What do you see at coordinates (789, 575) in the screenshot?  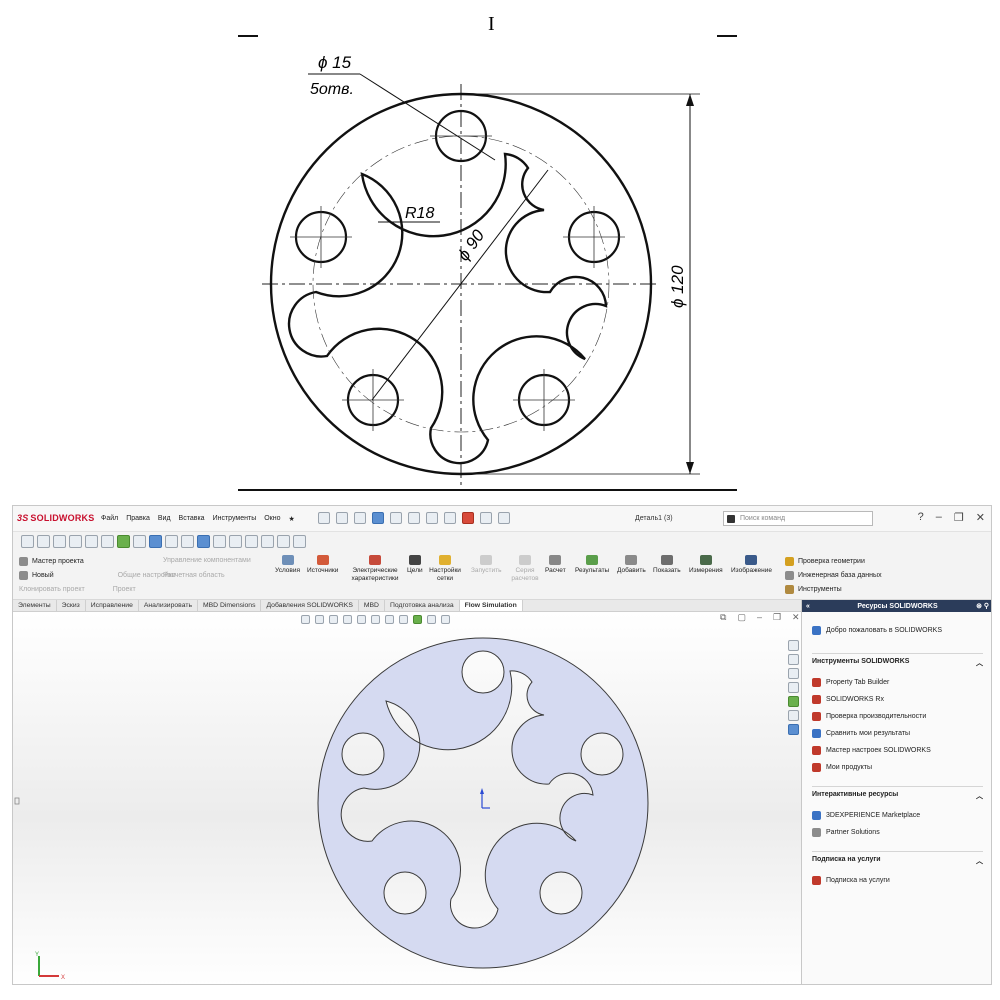 I see `database-icon` at bounding box center [789, 575].